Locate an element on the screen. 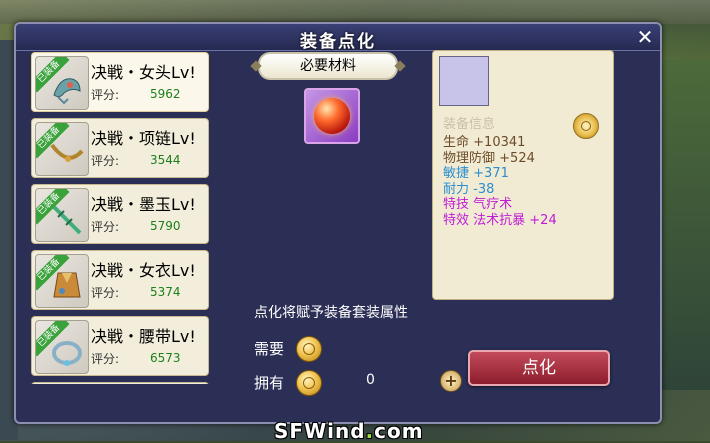  stat-row: 耐力 -38 is located at coordinates (469, 189).